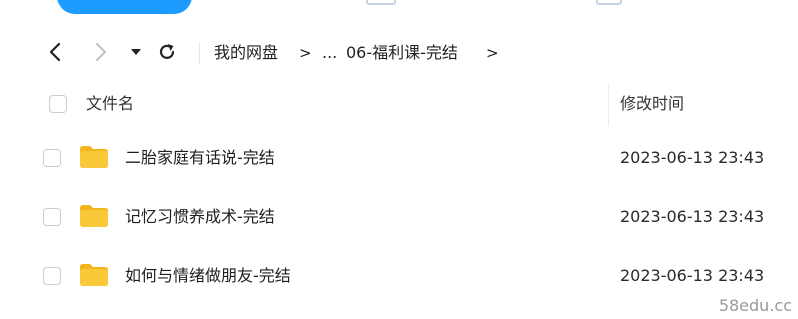 This screenshot has height=319, width=798. What do you see at coordinates (755, 305) in the screenshot?
I see `watermark: 58edu.cc` at bounding box center [755, 305].